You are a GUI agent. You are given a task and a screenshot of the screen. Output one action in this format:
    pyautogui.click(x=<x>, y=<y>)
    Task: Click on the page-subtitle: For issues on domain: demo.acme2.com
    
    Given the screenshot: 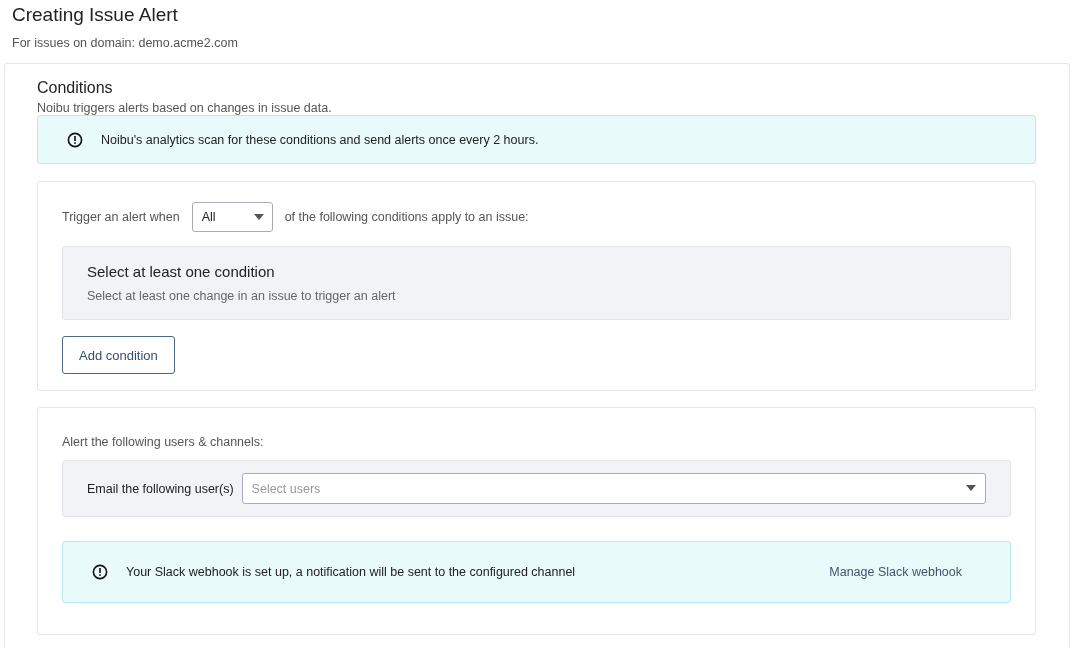 What is the action you would take?
    pyautogui.click(x=125, y=43)
    